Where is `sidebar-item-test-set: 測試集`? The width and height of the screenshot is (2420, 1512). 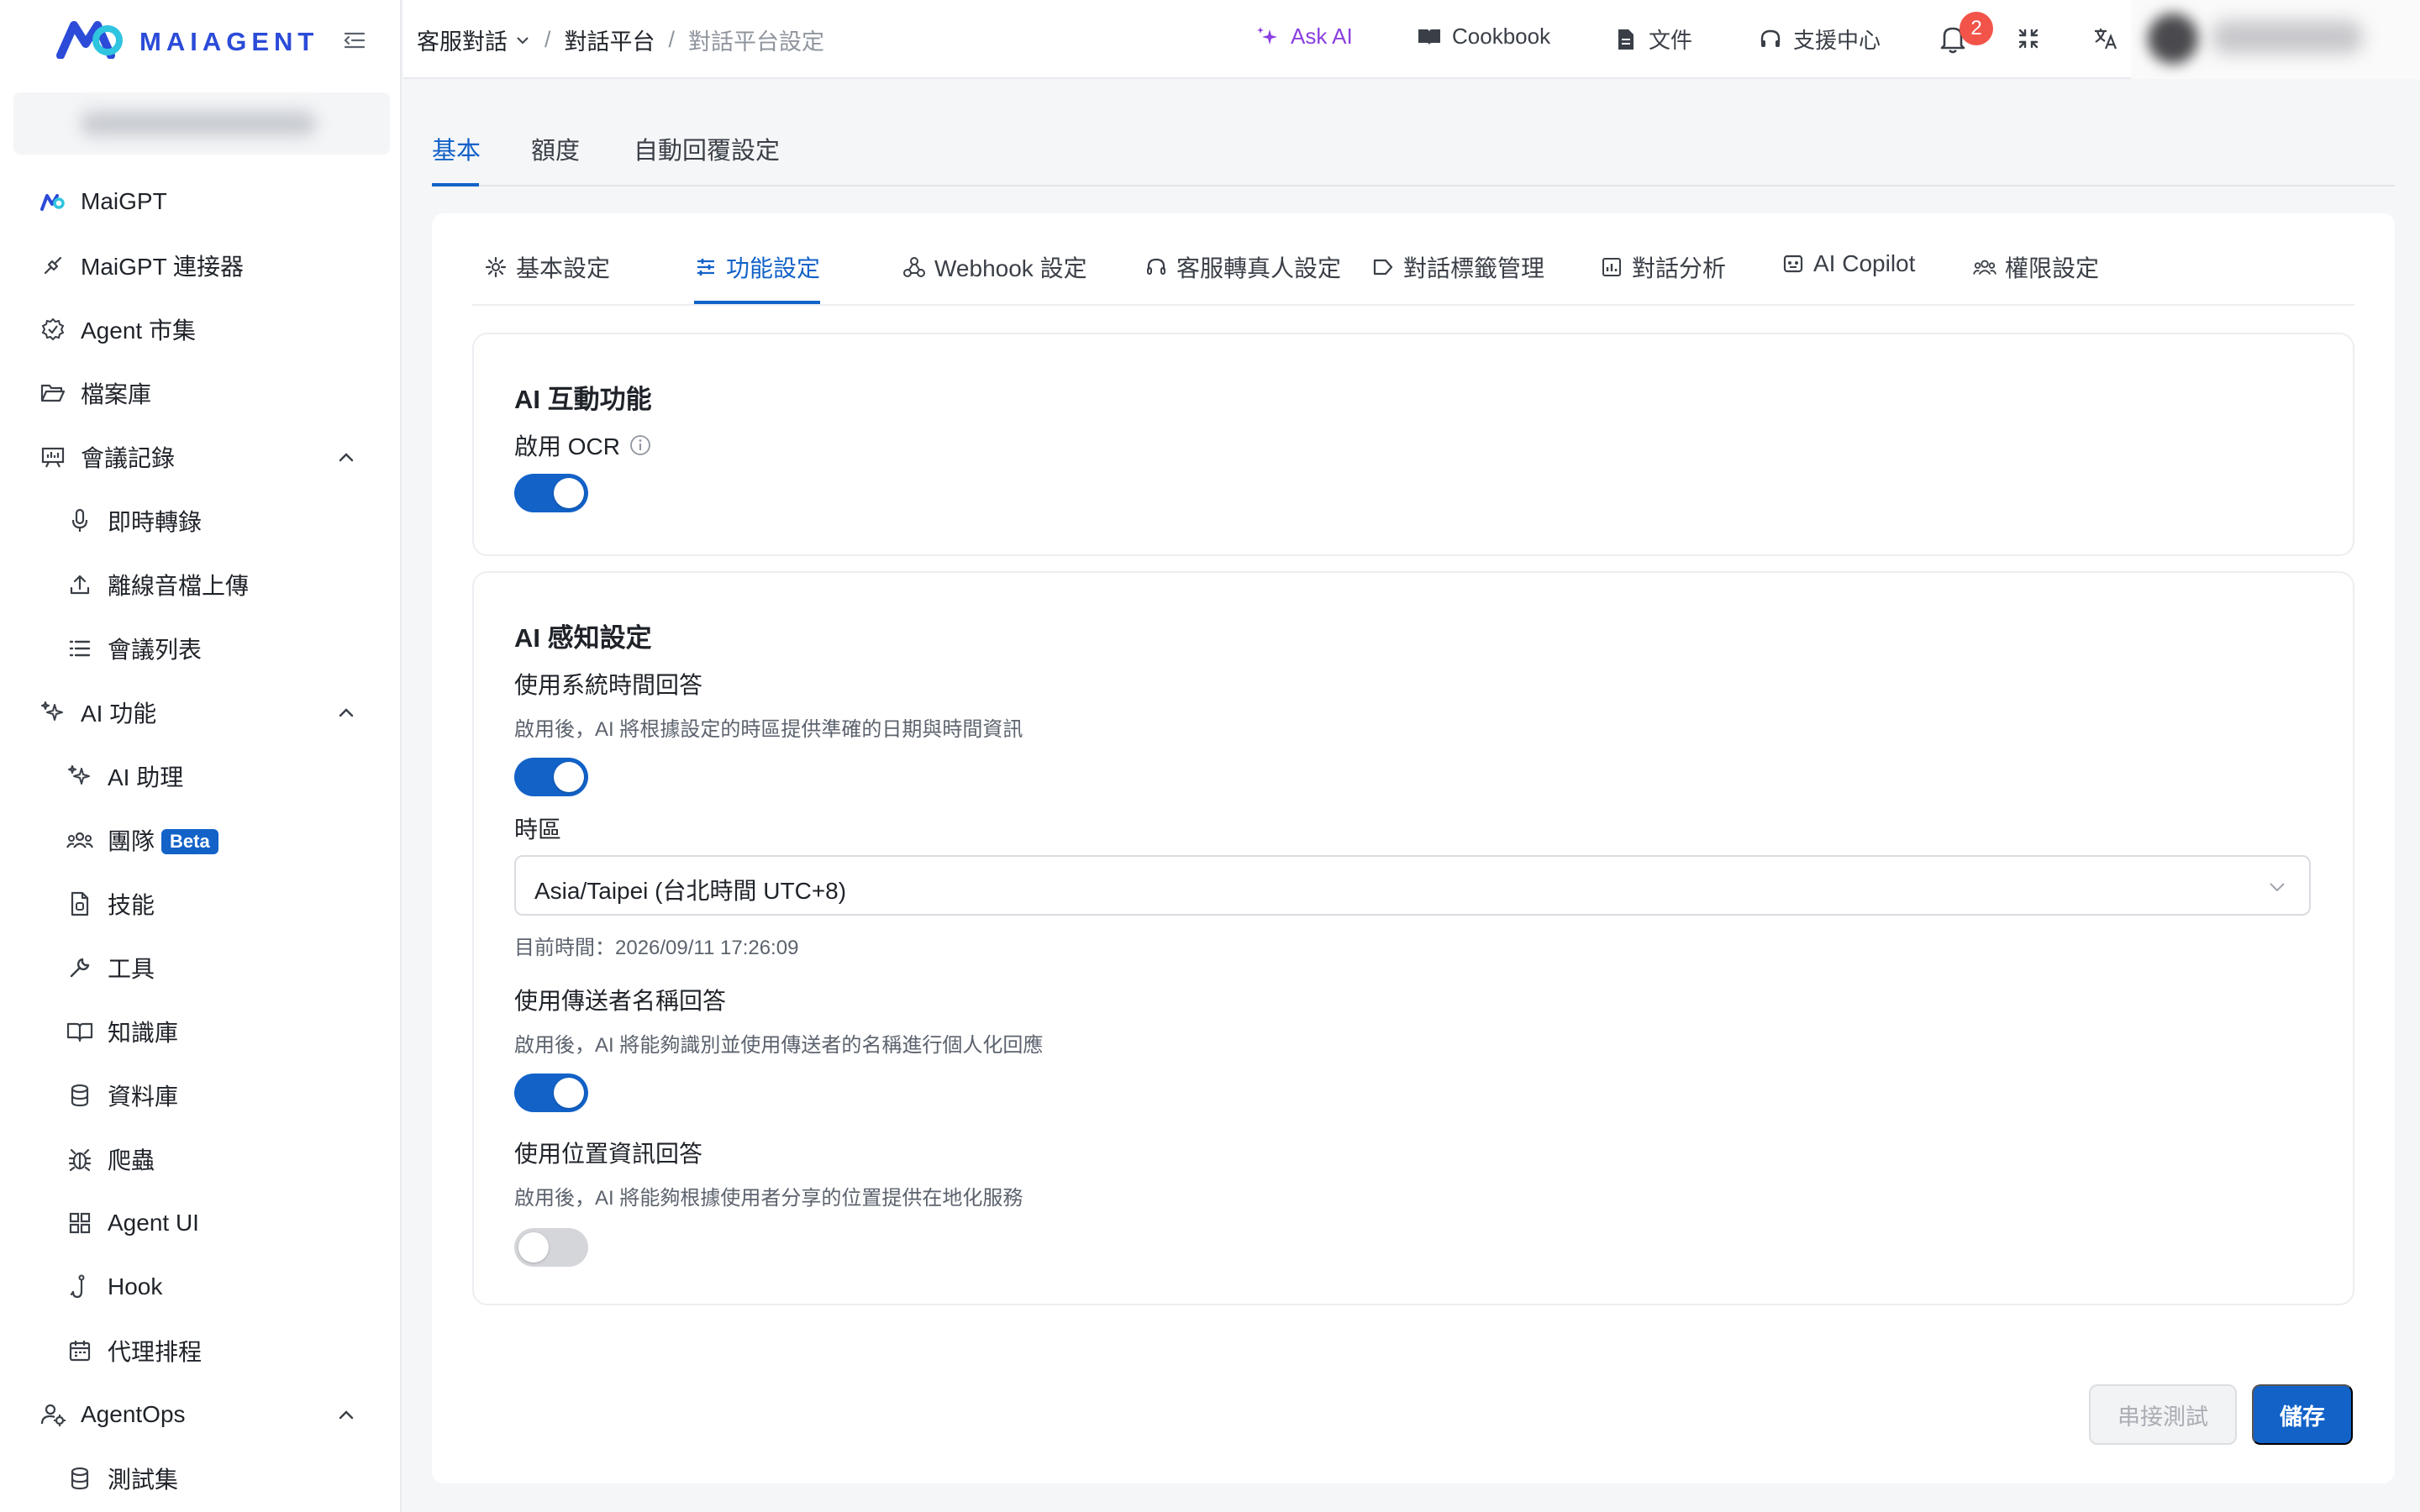 sidebar-item-test-set: 測試集 is located at coordinates (201, 1478).